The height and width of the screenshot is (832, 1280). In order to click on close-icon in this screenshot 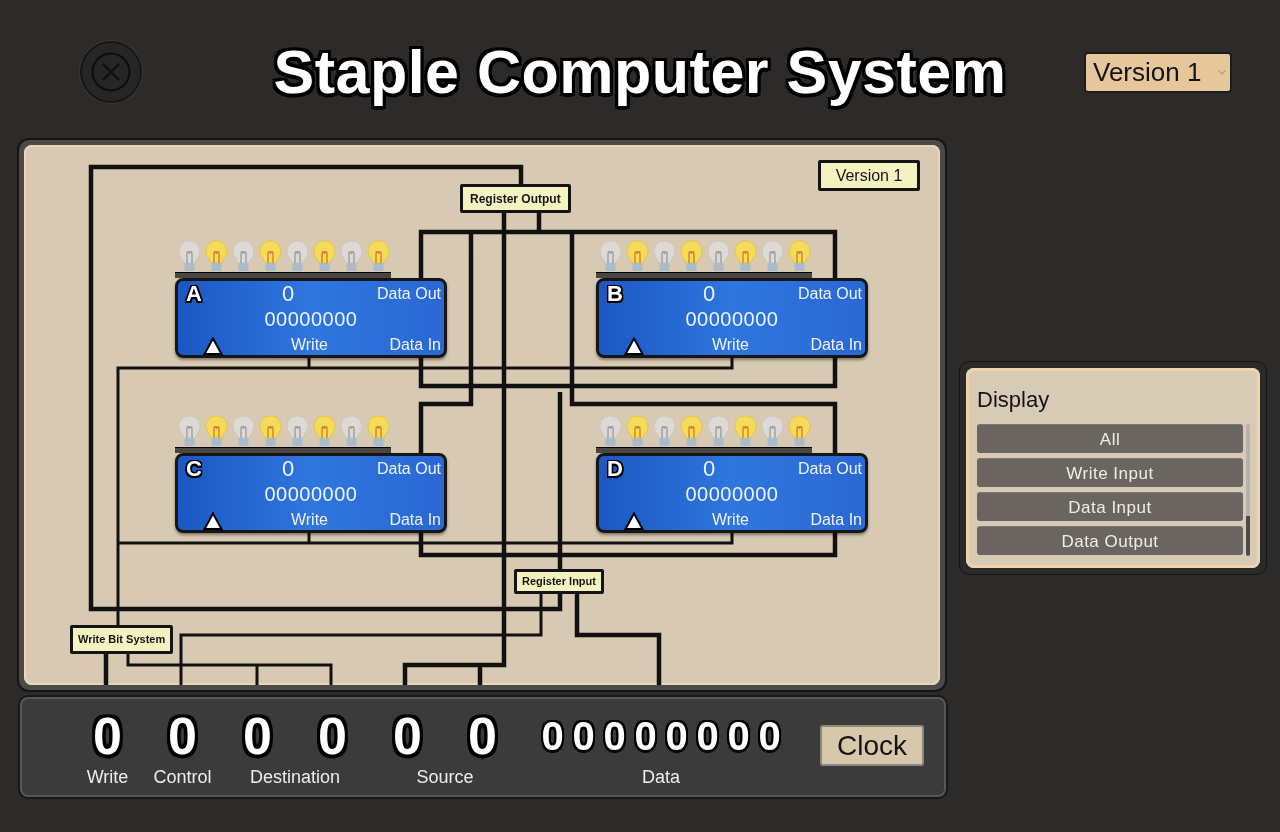, I will do `click(111, 72)`.